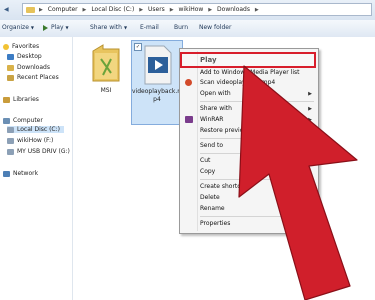 The width and height of the screenshot is (375, 300). Describe the element at coordinates (10, 77) in the screenshot. I see `recent-places-icon` at that location.